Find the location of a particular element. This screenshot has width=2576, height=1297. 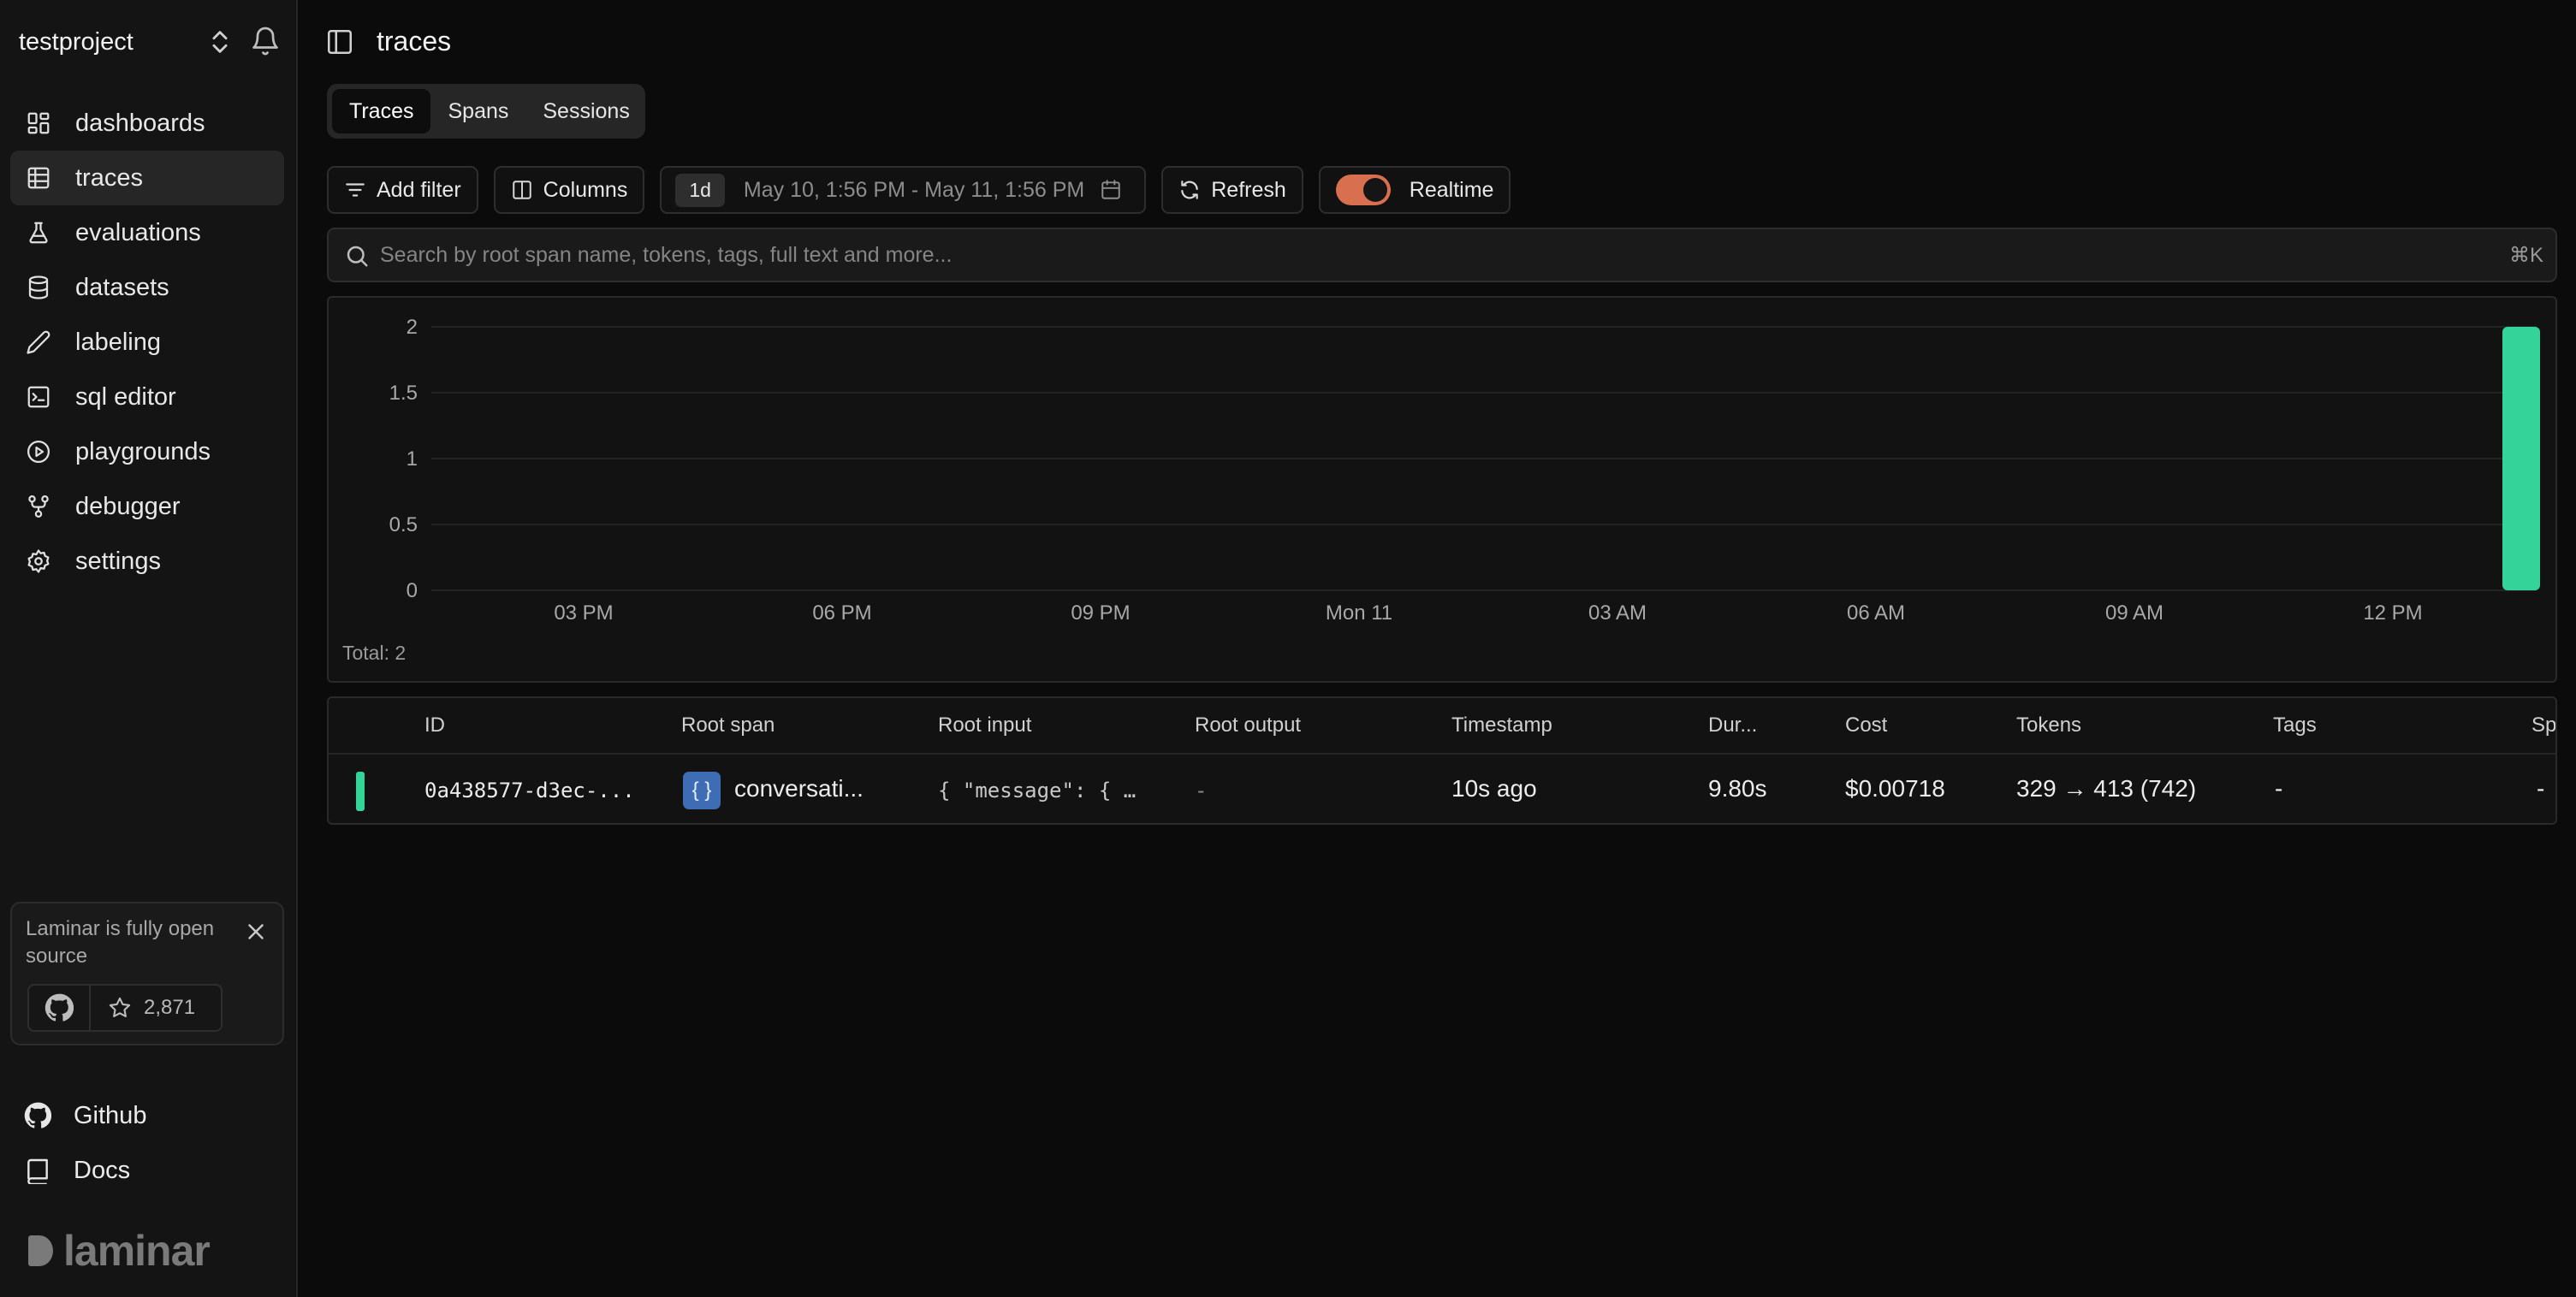

realtime-control: Realtime is located at coordinates (1414, 190).